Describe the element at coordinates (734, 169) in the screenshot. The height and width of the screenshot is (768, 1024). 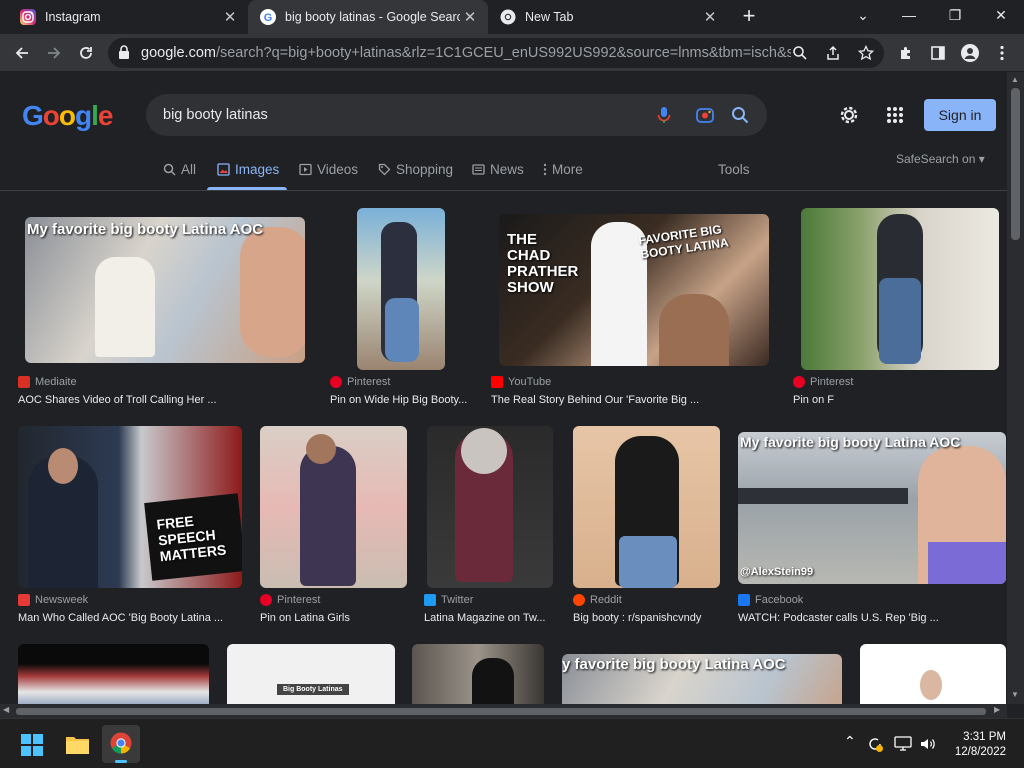
I see `tools-button: Tools` at that location.